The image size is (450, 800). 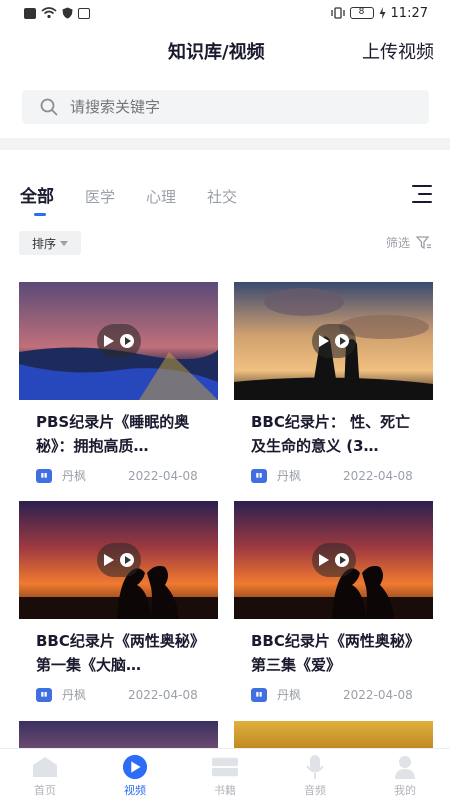 I want to click on nav-books: 书籍, so click(x=225, y=774).